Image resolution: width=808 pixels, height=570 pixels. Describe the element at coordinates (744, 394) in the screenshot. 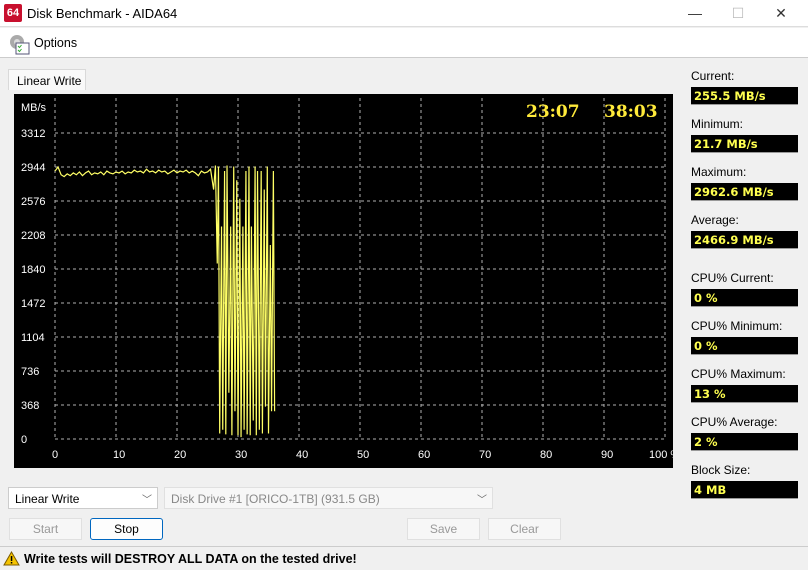

I see `stat-value: 13 %` at that location.